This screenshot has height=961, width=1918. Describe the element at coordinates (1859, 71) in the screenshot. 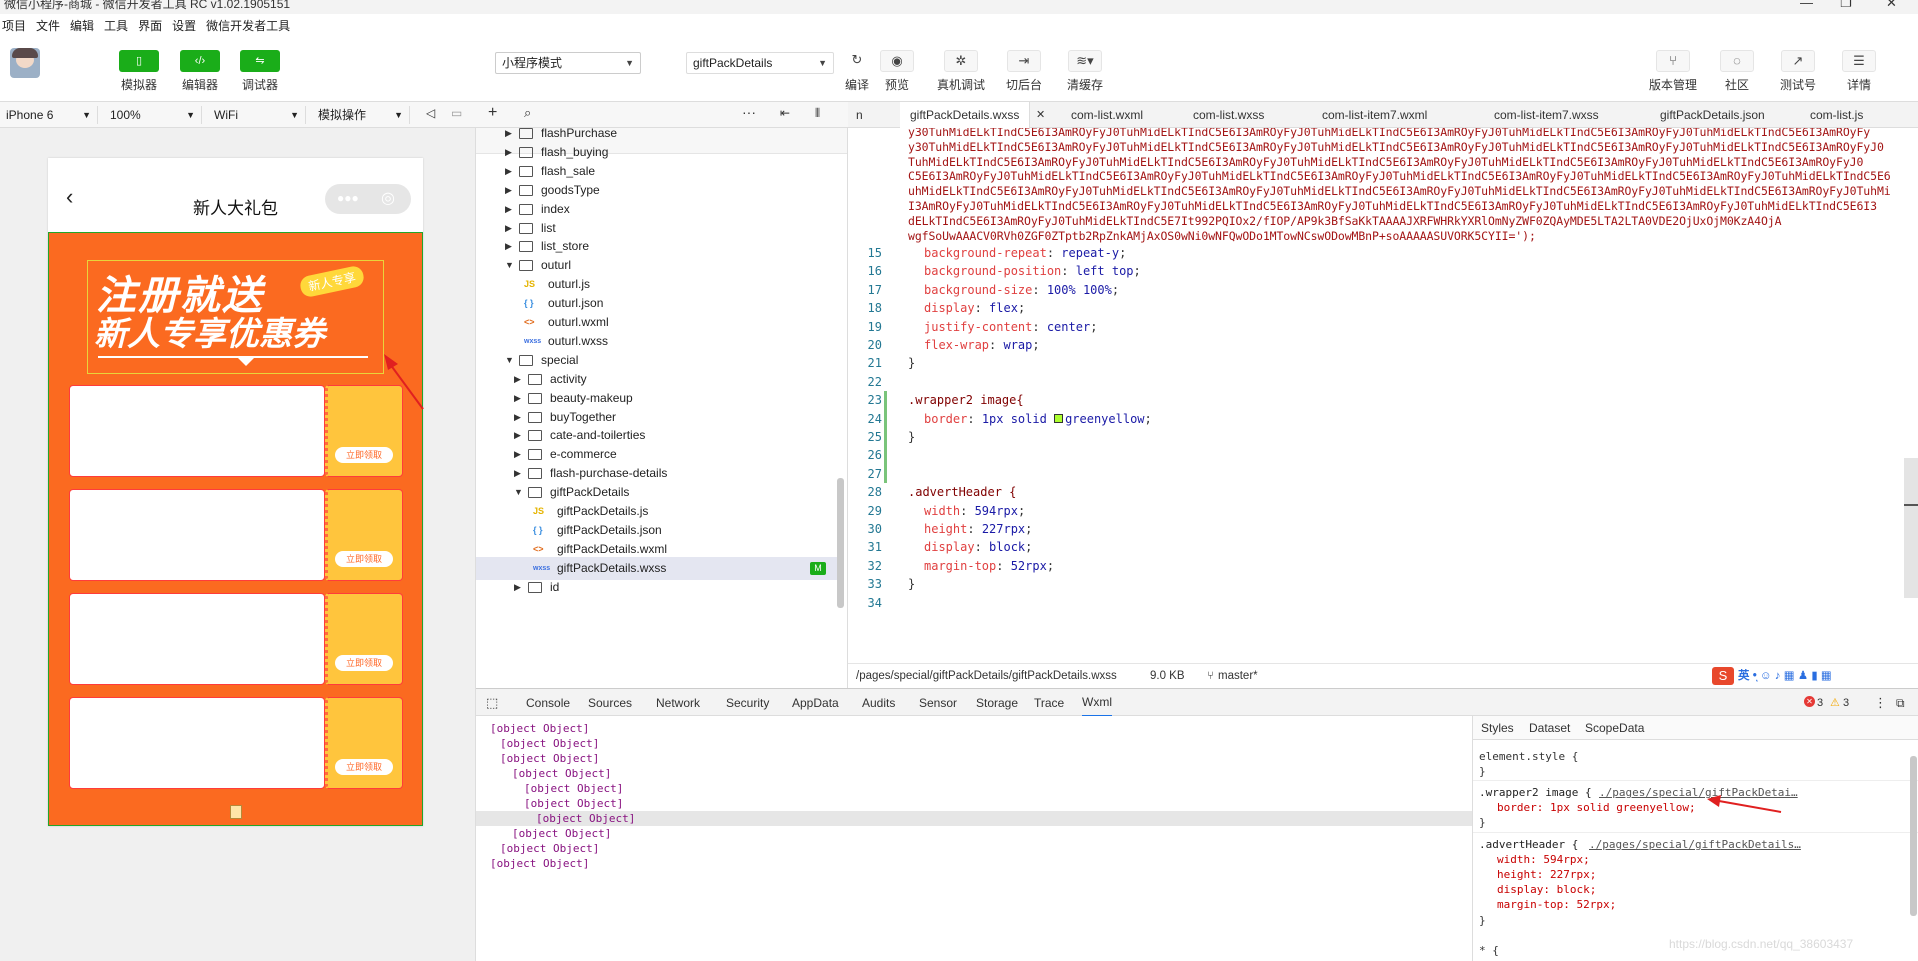

I see `details-button: ☰ 详情` at that location.